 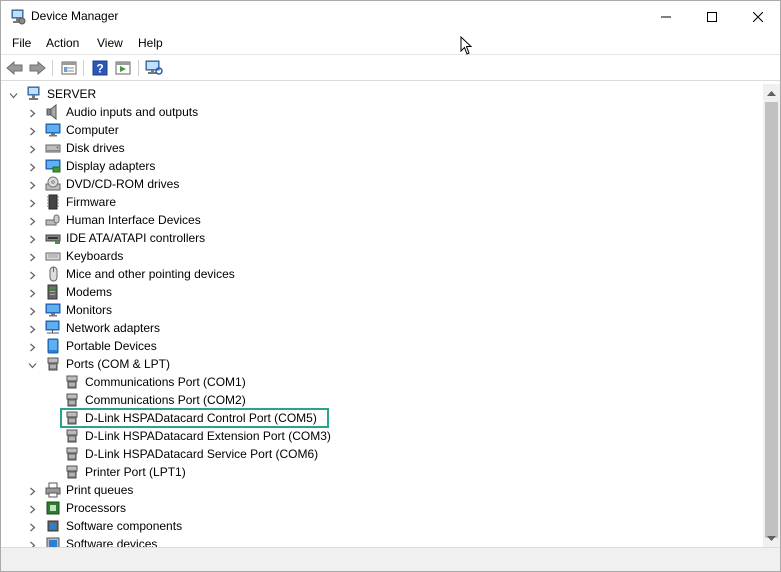 What do you see at coordinates (382, 526) in the screenshot?
I see `tree-category: Software components` at bounding box center [382, 526].